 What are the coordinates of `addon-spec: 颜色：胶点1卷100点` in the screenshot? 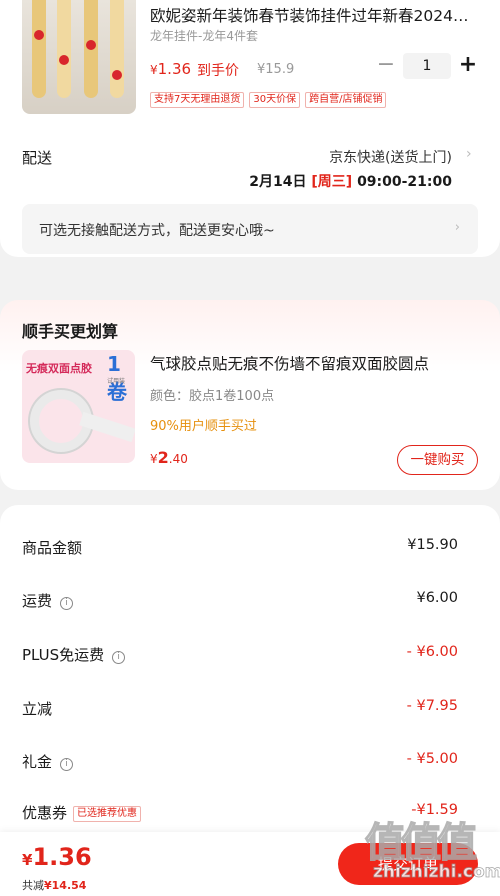 It's located at (212, 394).